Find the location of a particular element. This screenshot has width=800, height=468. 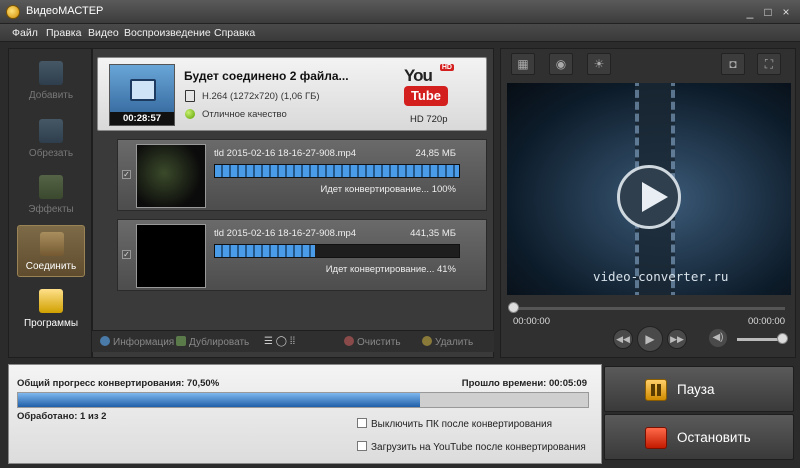

sidebar-item-label: Эффекты is located at coordinates (51, 209).